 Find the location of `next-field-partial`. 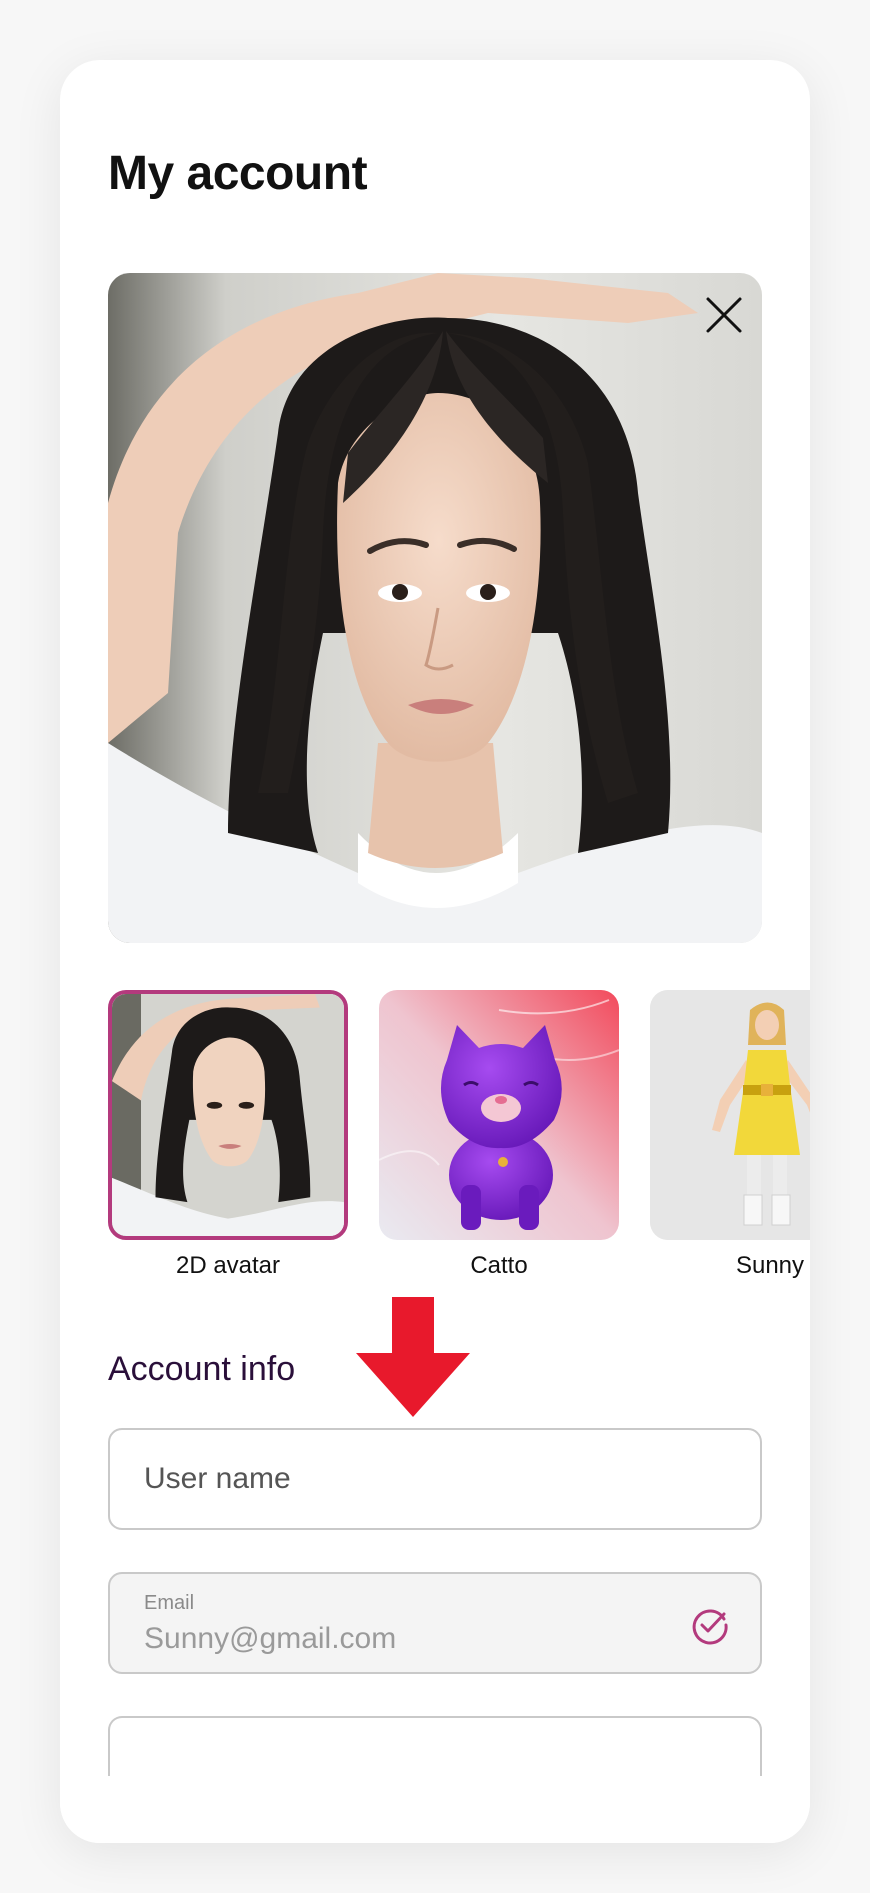

next-field-partial is located at coordinates (435, 1746).